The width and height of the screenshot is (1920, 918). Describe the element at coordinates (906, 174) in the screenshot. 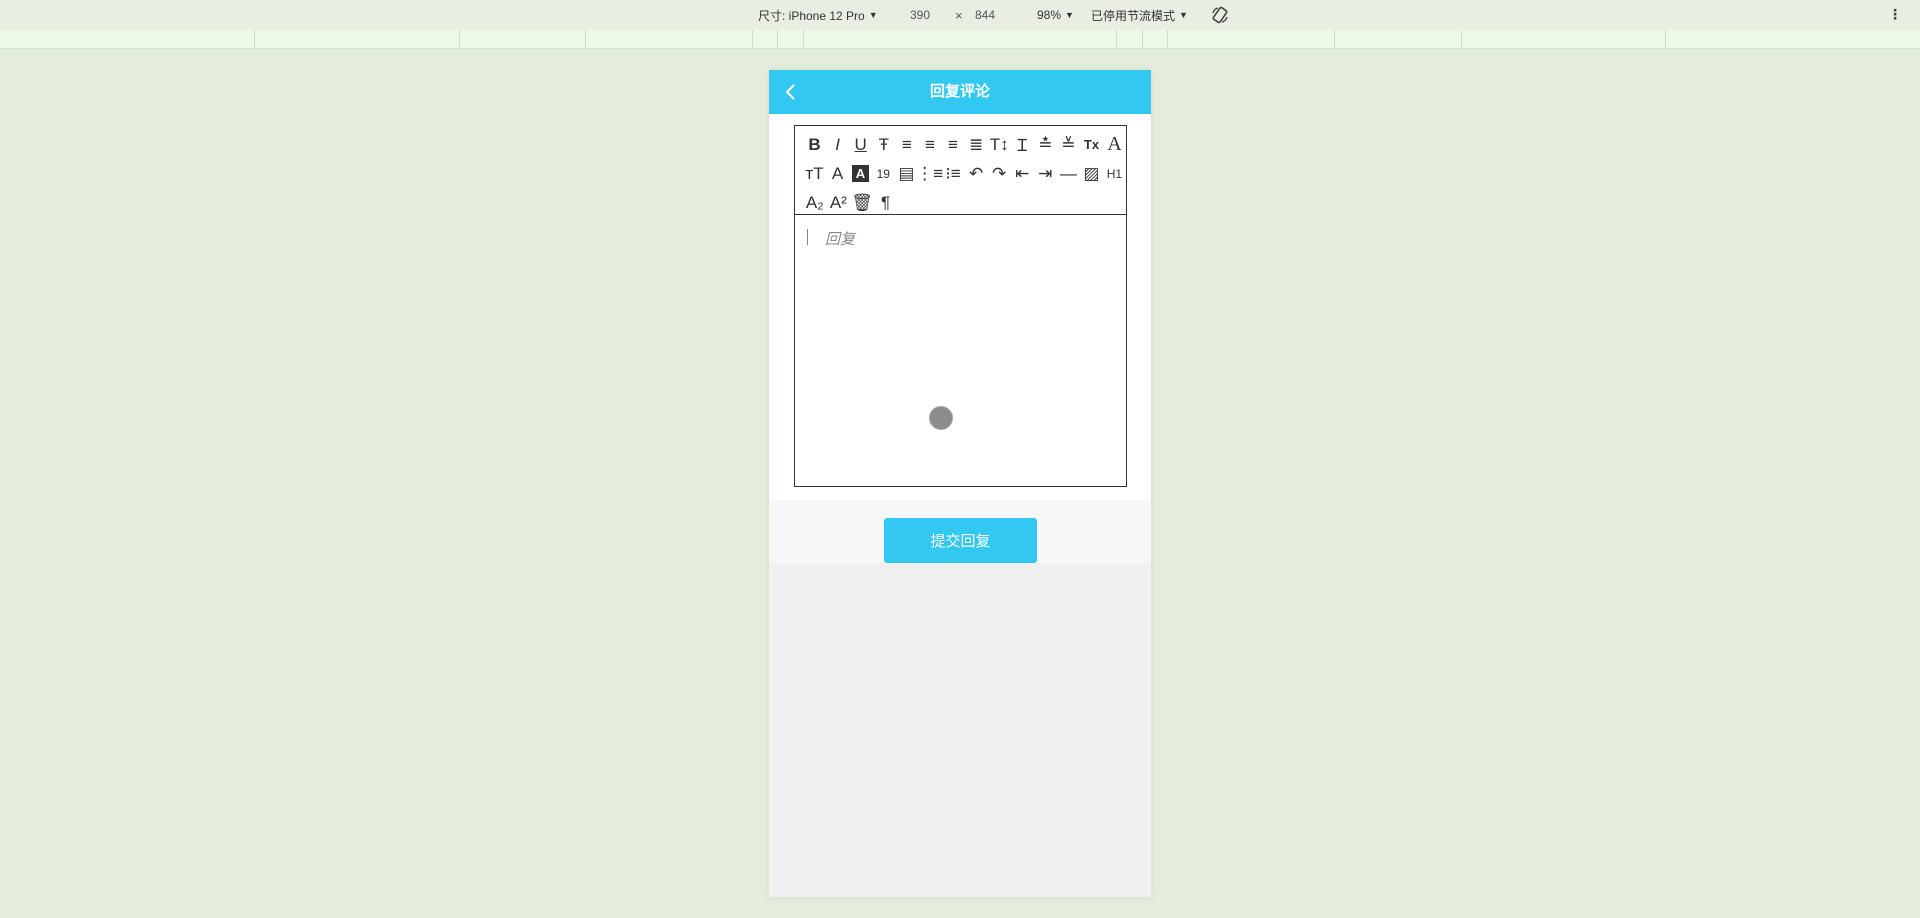

I see `insert-time-icon: ▤` at that location.